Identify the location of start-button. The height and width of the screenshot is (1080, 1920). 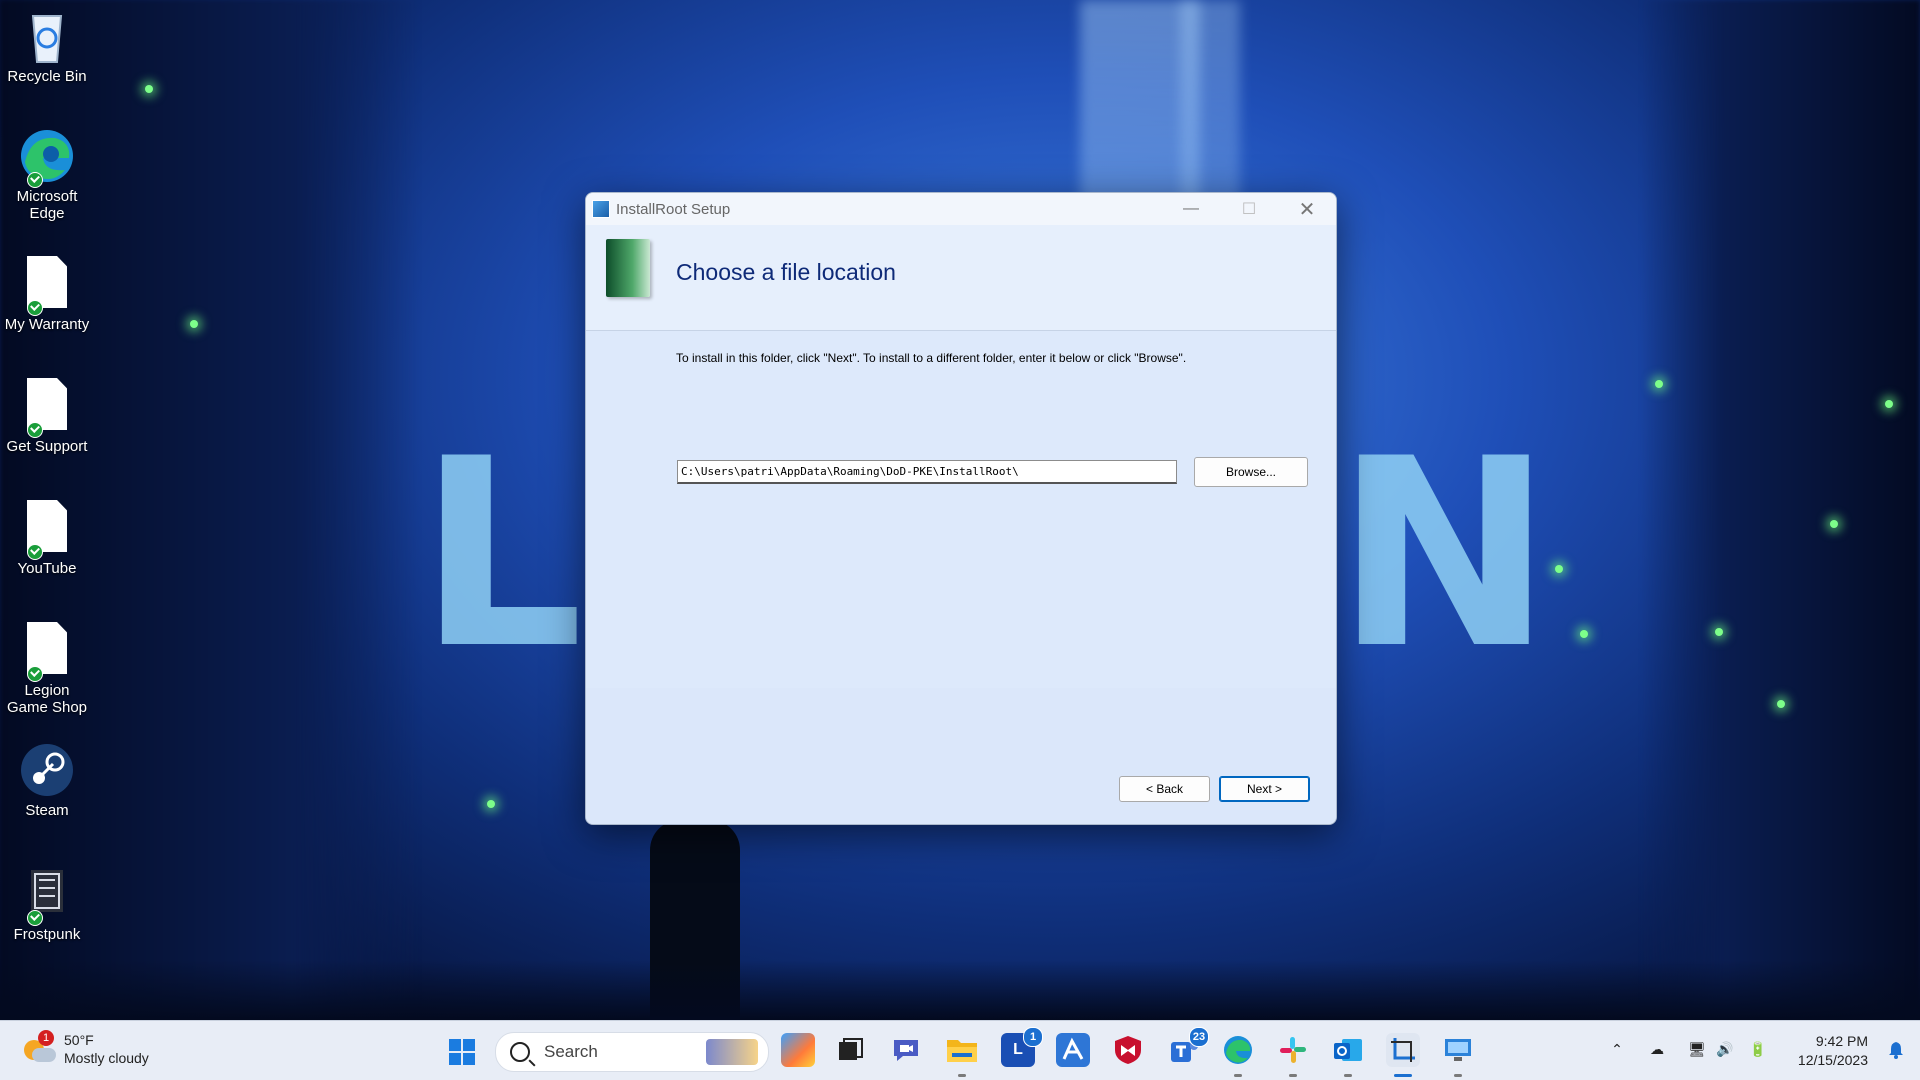
(462, 1052).